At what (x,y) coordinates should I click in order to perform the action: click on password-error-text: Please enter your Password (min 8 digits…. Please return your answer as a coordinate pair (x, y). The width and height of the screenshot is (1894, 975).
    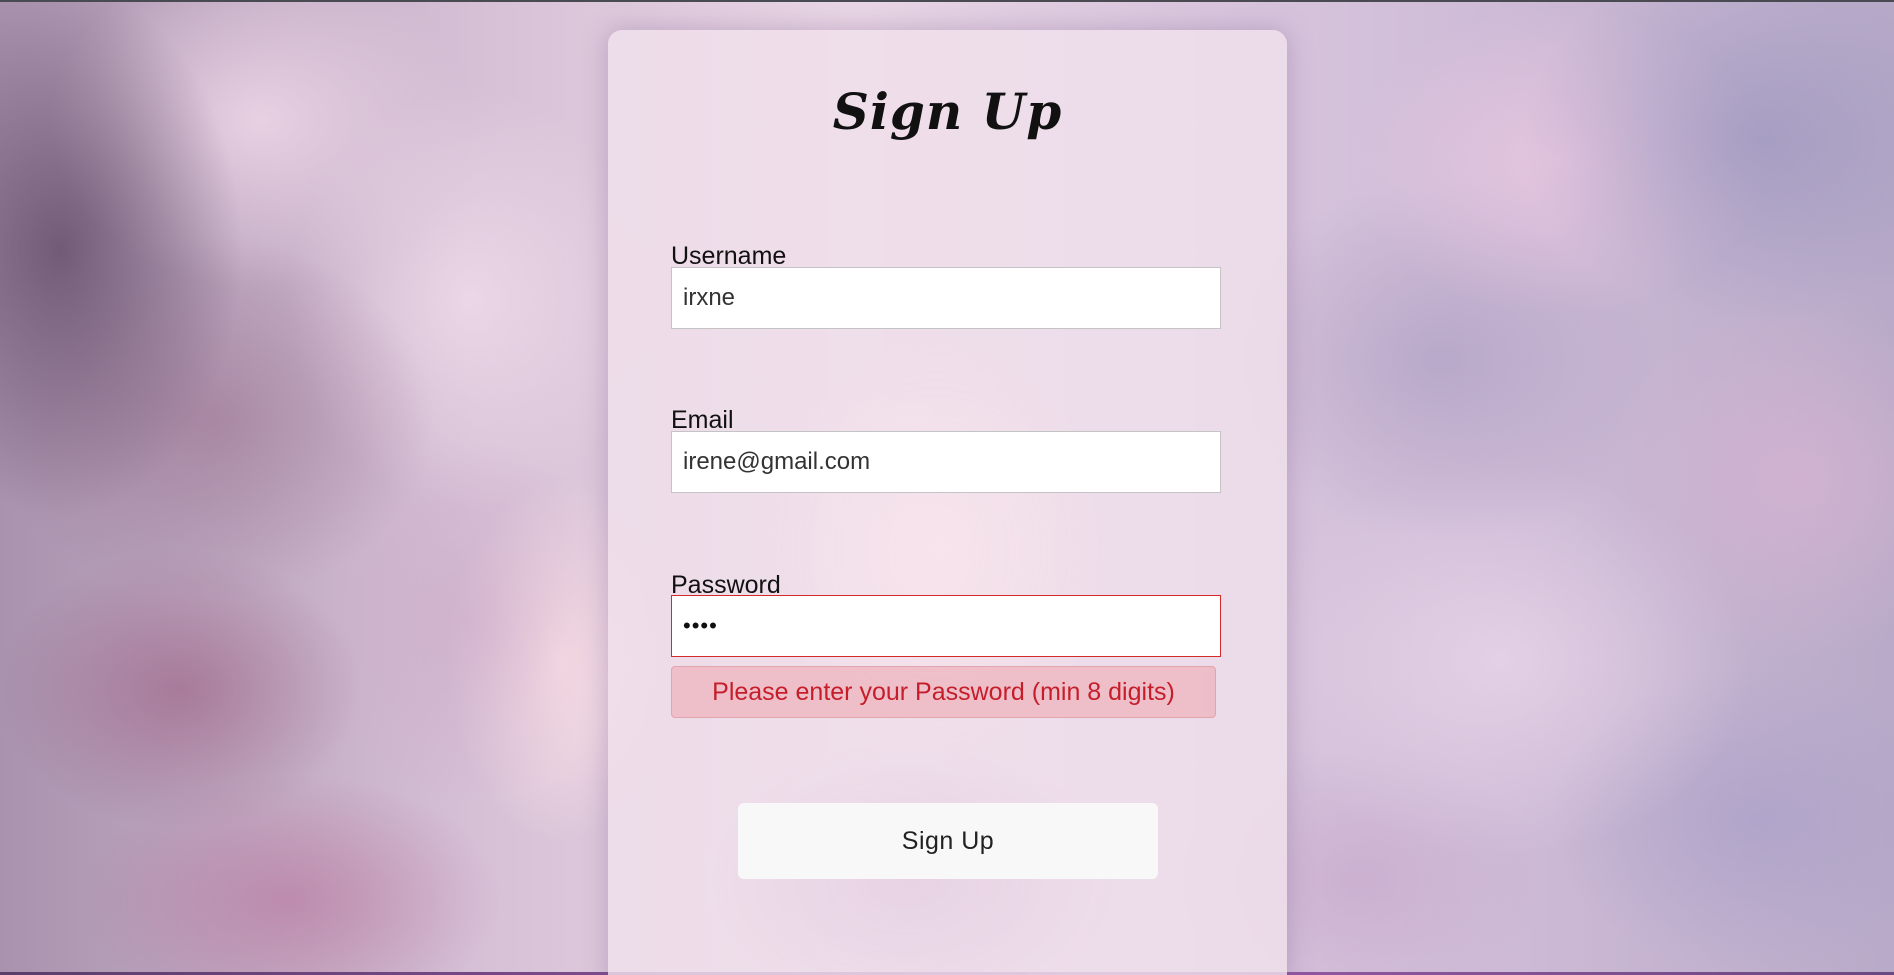
    Looking at the image, I should click on (943, 691).